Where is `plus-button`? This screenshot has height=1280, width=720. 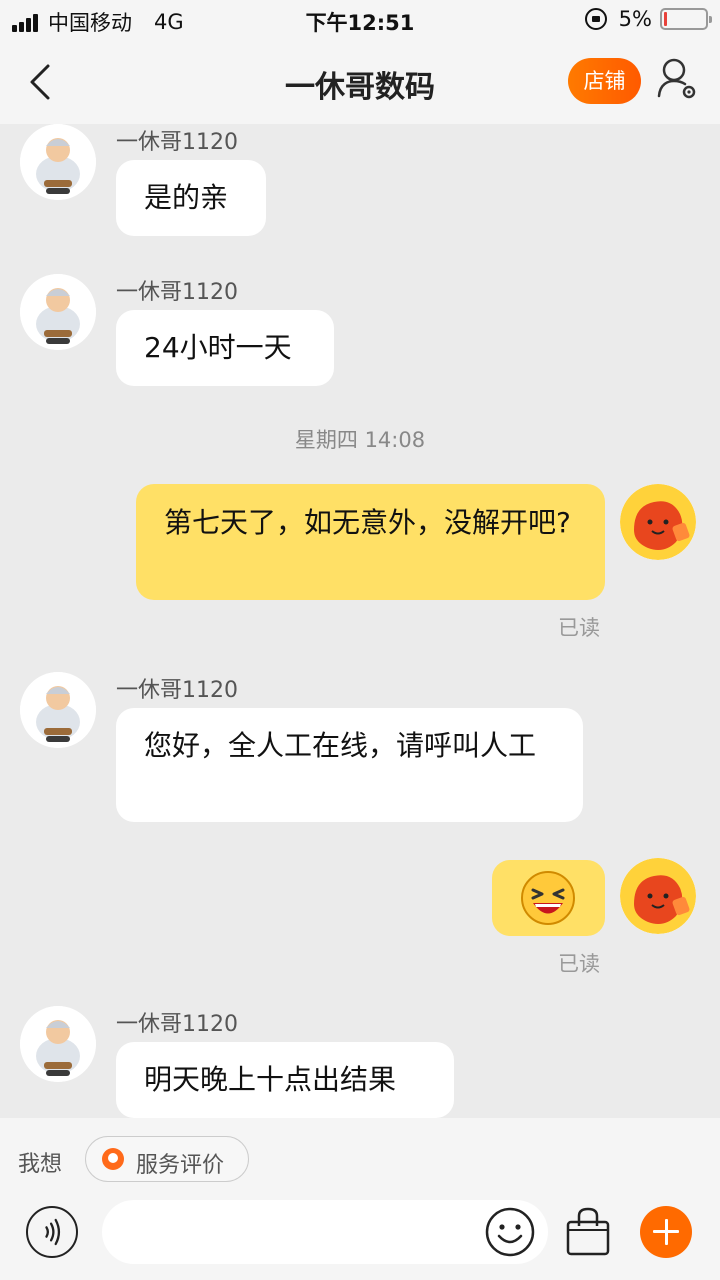
plus-button is located at coordinates (666, 1232).